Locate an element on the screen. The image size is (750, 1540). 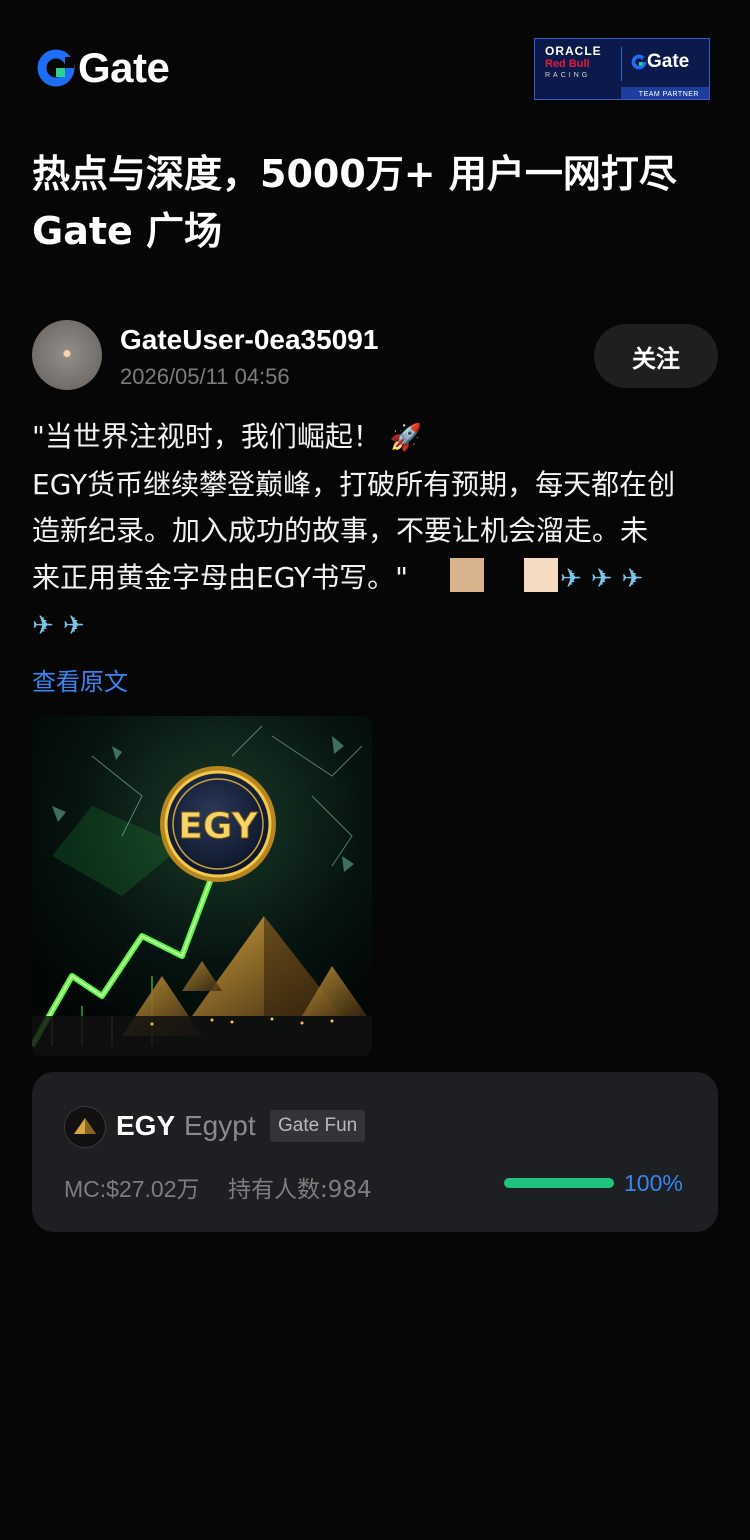
gate-logo: Gate is located at coordinates (103, 67).